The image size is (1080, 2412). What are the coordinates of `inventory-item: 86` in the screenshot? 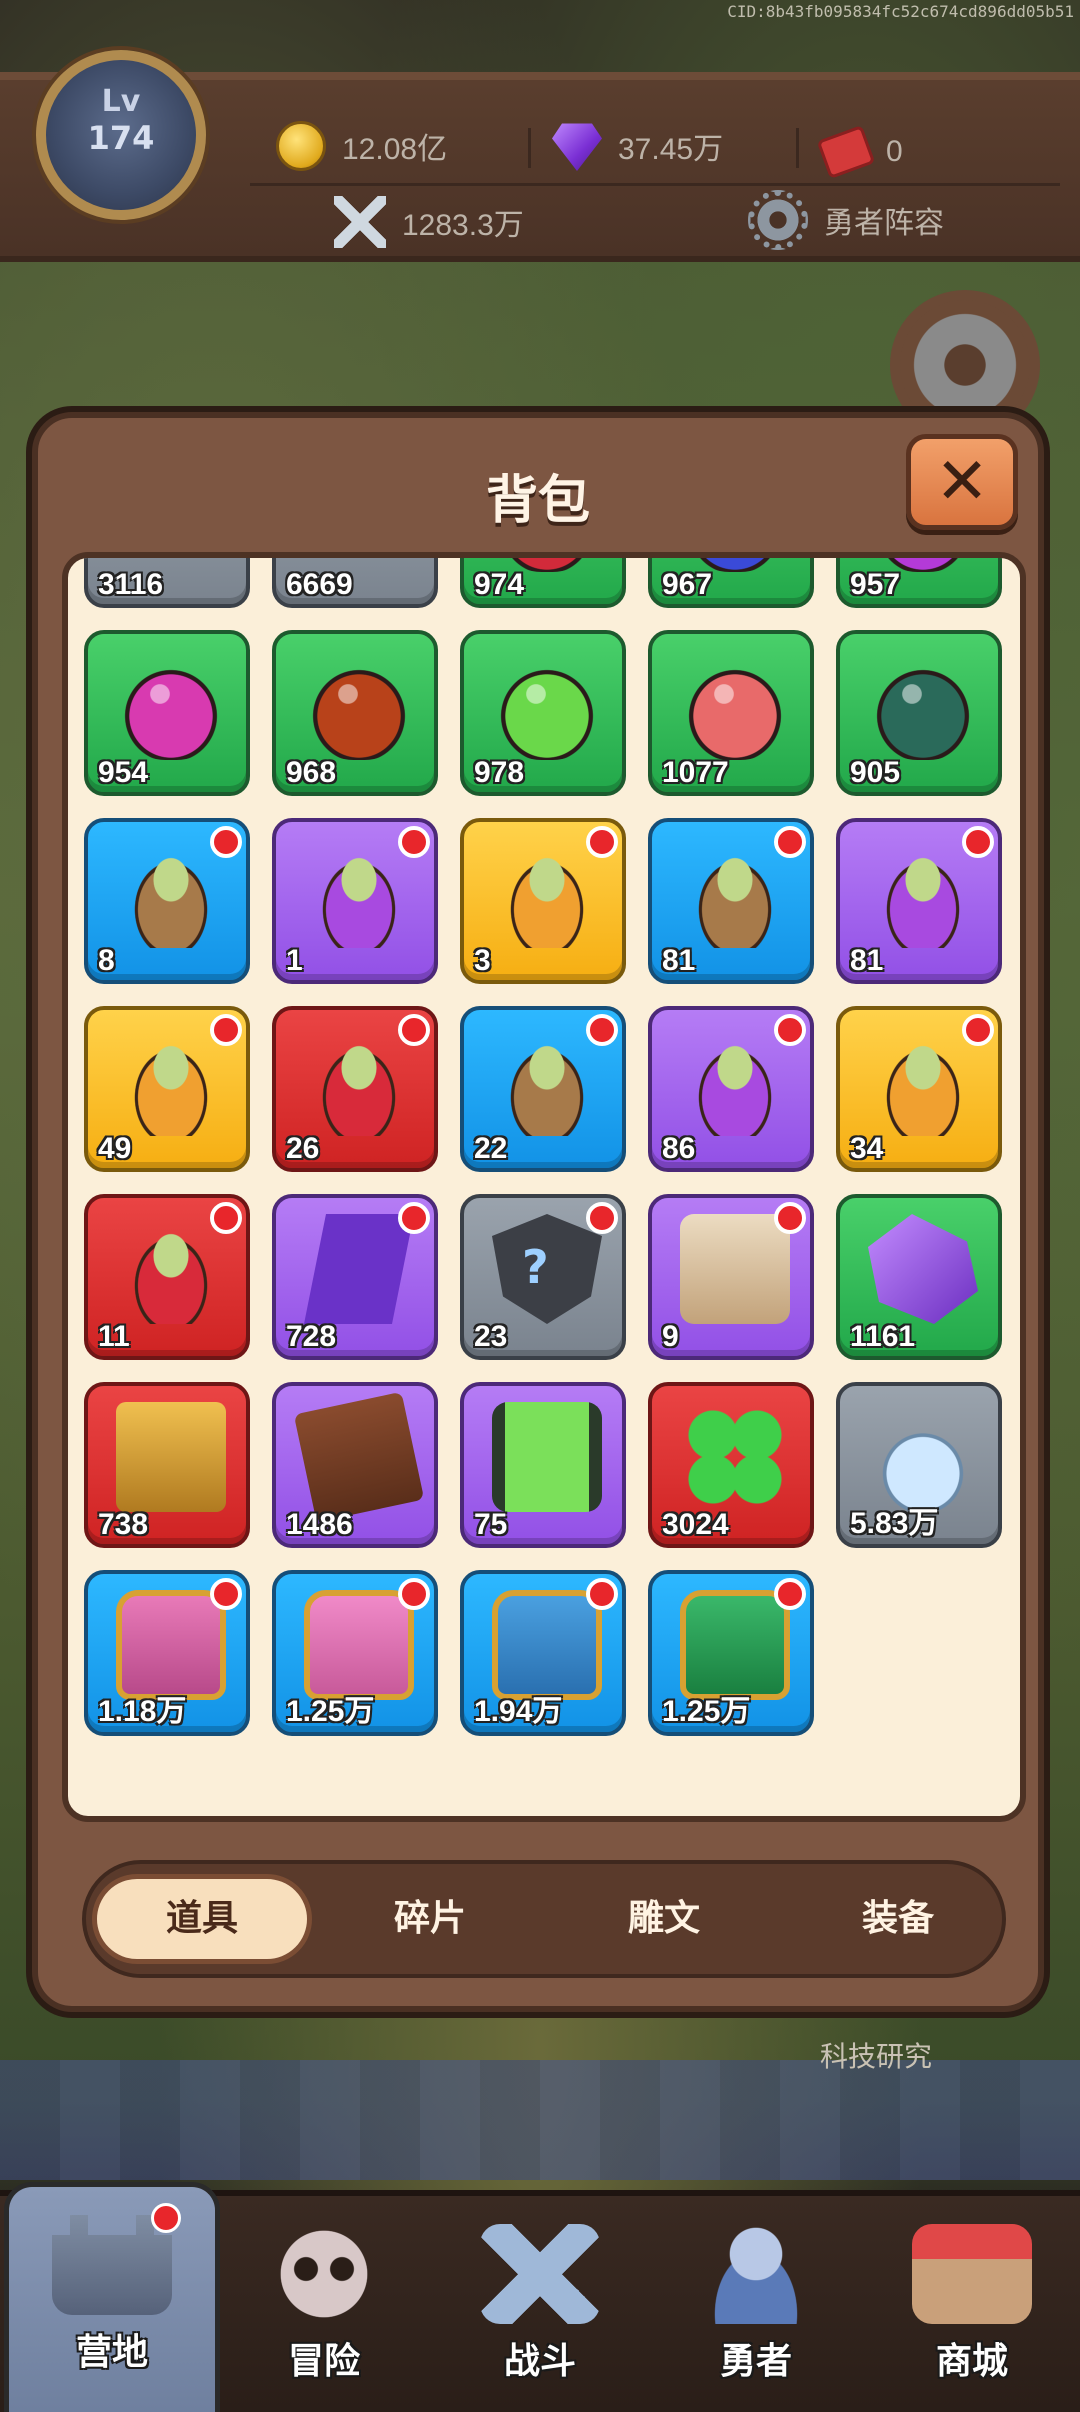 It's located at (731, 1089).